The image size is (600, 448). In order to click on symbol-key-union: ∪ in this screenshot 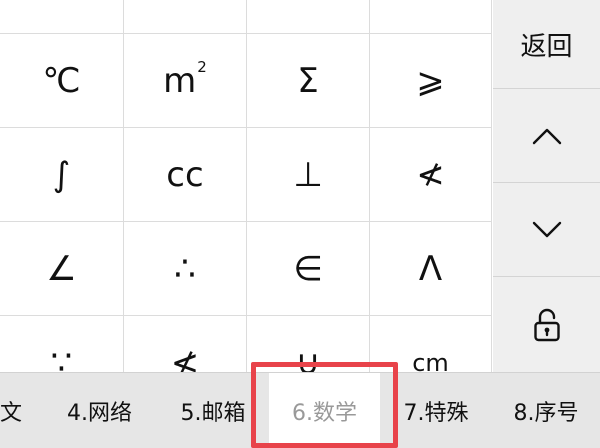, I will do `click(308, 344)`.